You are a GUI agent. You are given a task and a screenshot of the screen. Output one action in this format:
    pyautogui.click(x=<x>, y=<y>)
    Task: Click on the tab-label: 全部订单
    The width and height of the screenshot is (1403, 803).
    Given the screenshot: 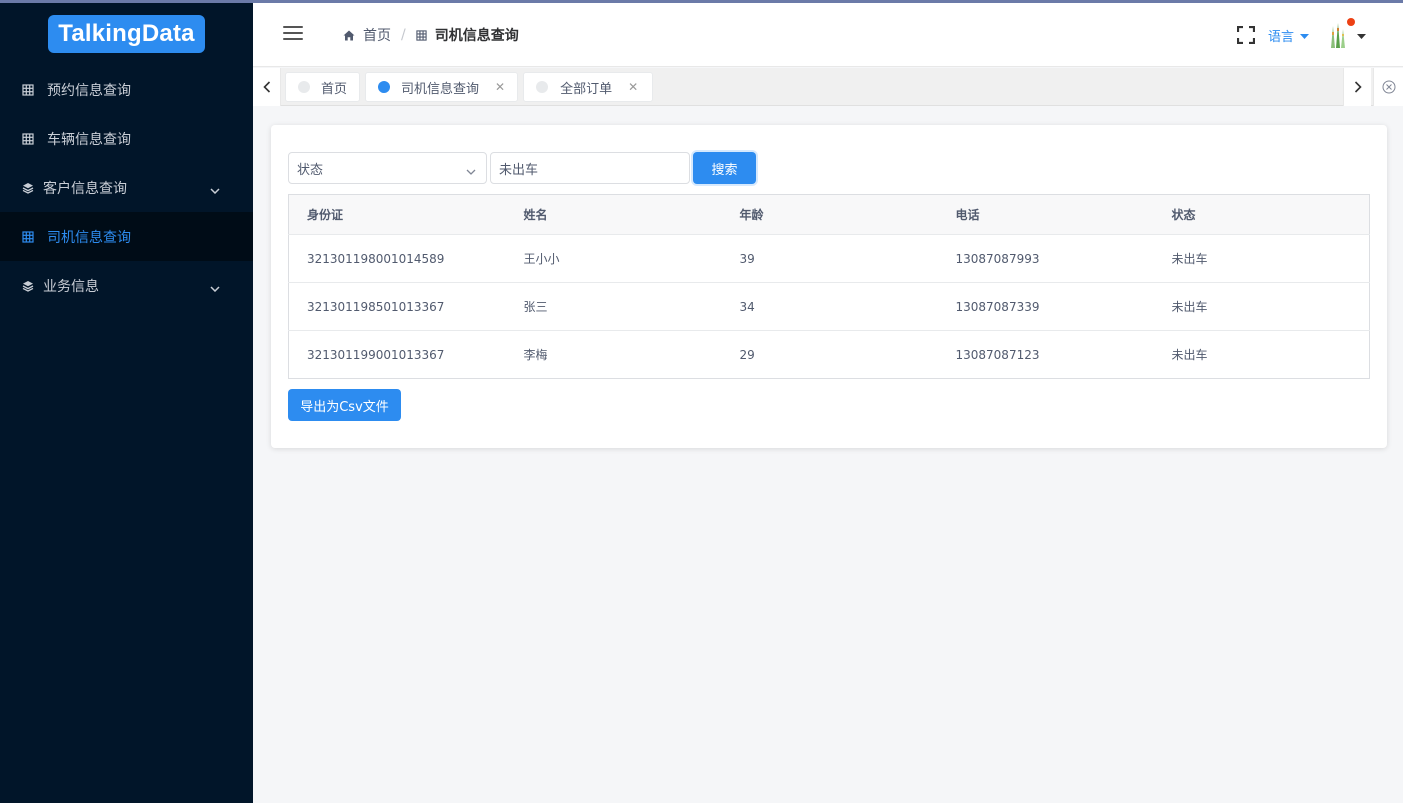 What is the action you would take?
    pyautogui.click(x=586, y=89)
    